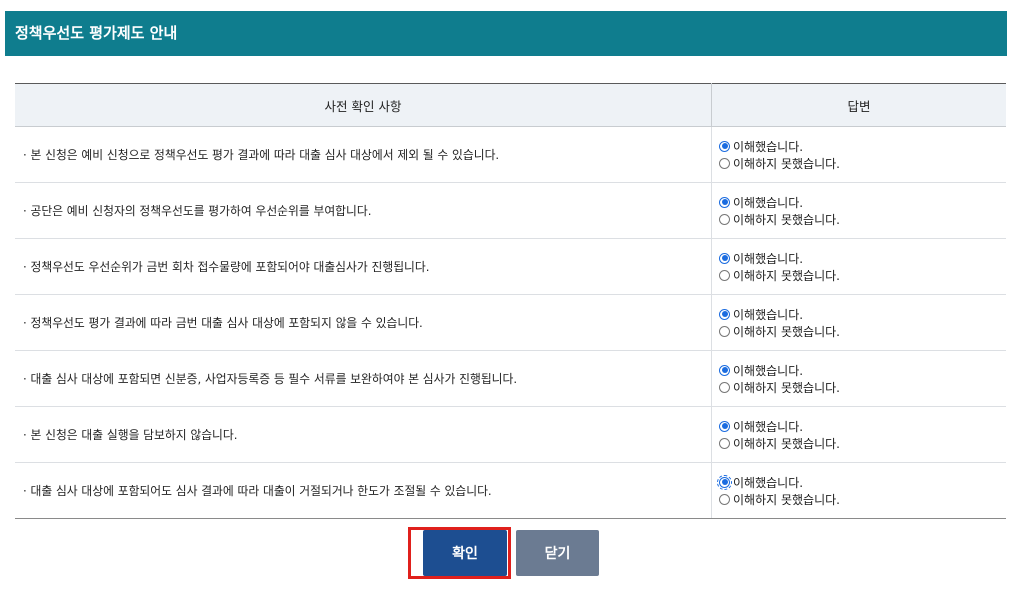 This screenshot has height=593, width=1013. I want to click on header-question: 사전 확인 사항, so click(363, 105).